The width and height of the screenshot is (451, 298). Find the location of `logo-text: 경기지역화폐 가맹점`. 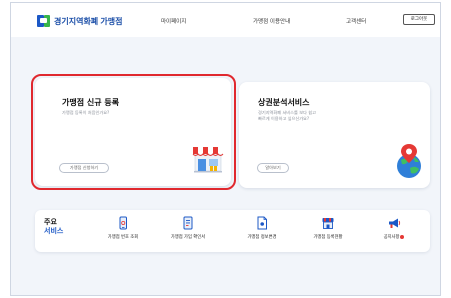

logo-text: 경기지역화폐 가맹점 is located at coordinates (88, 21).